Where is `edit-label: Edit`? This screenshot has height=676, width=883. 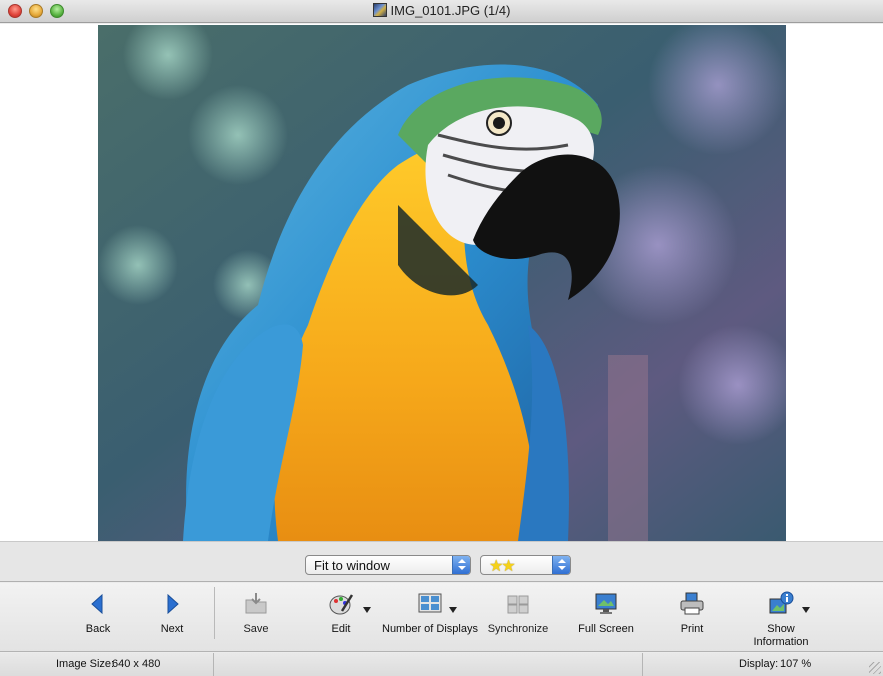
edit-label: Edit is located at coordinates (341, 629).